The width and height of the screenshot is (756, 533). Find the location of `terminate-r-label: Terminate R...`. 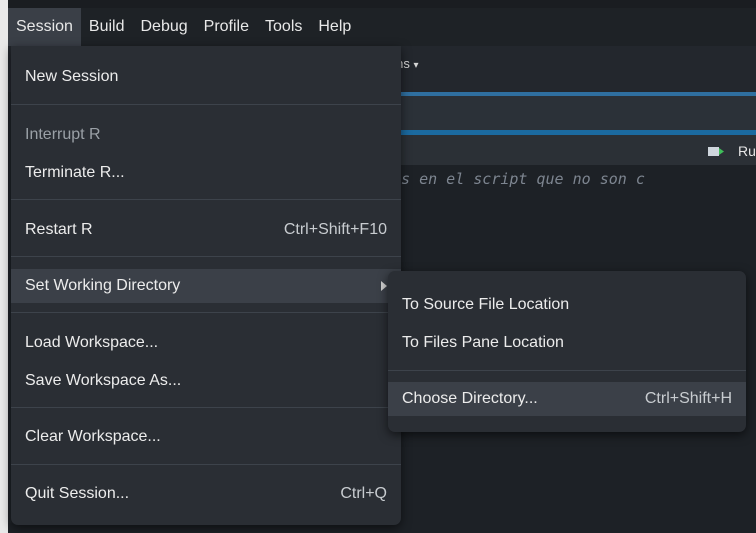

terminate-r-label: Terminate R... is located at coordinates (75, 172).